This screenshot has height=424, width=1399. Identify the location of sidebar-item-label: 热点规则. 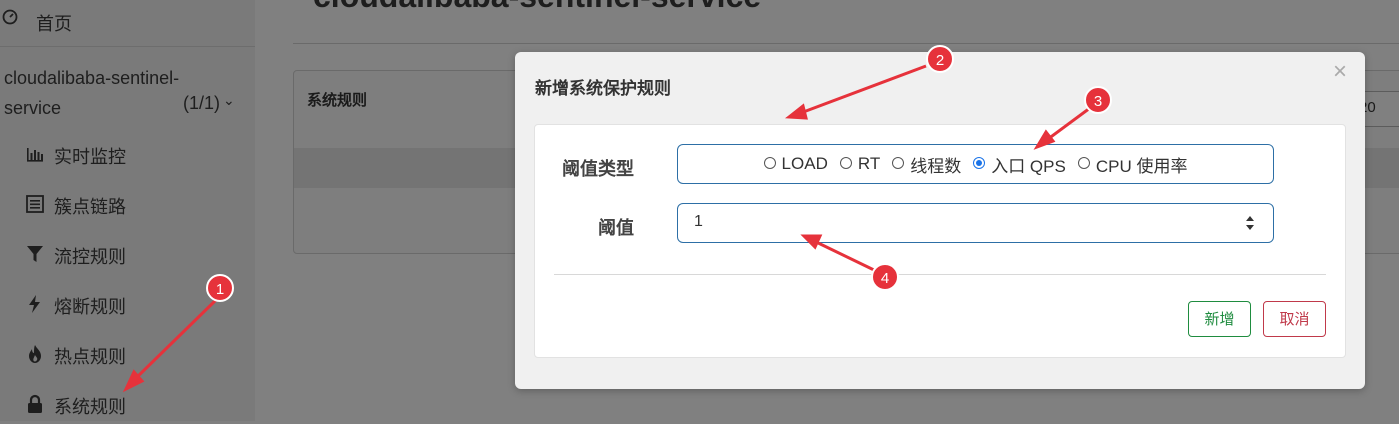
(90, 357).